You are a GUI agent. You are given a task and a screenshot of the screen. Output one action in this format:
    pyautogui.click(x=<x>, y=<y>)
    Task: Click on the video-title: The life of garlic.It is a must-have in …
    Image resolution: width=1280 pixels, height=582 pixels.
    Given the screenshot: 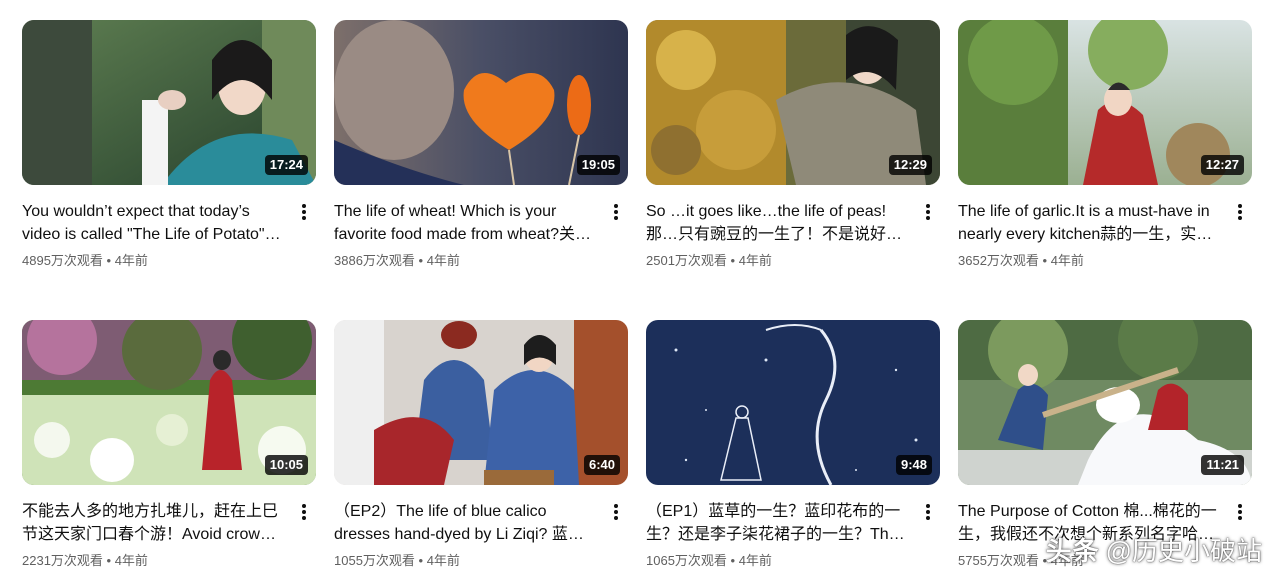 What is the action you would take?
    pyautogui.click(x=1090, y=223)
    